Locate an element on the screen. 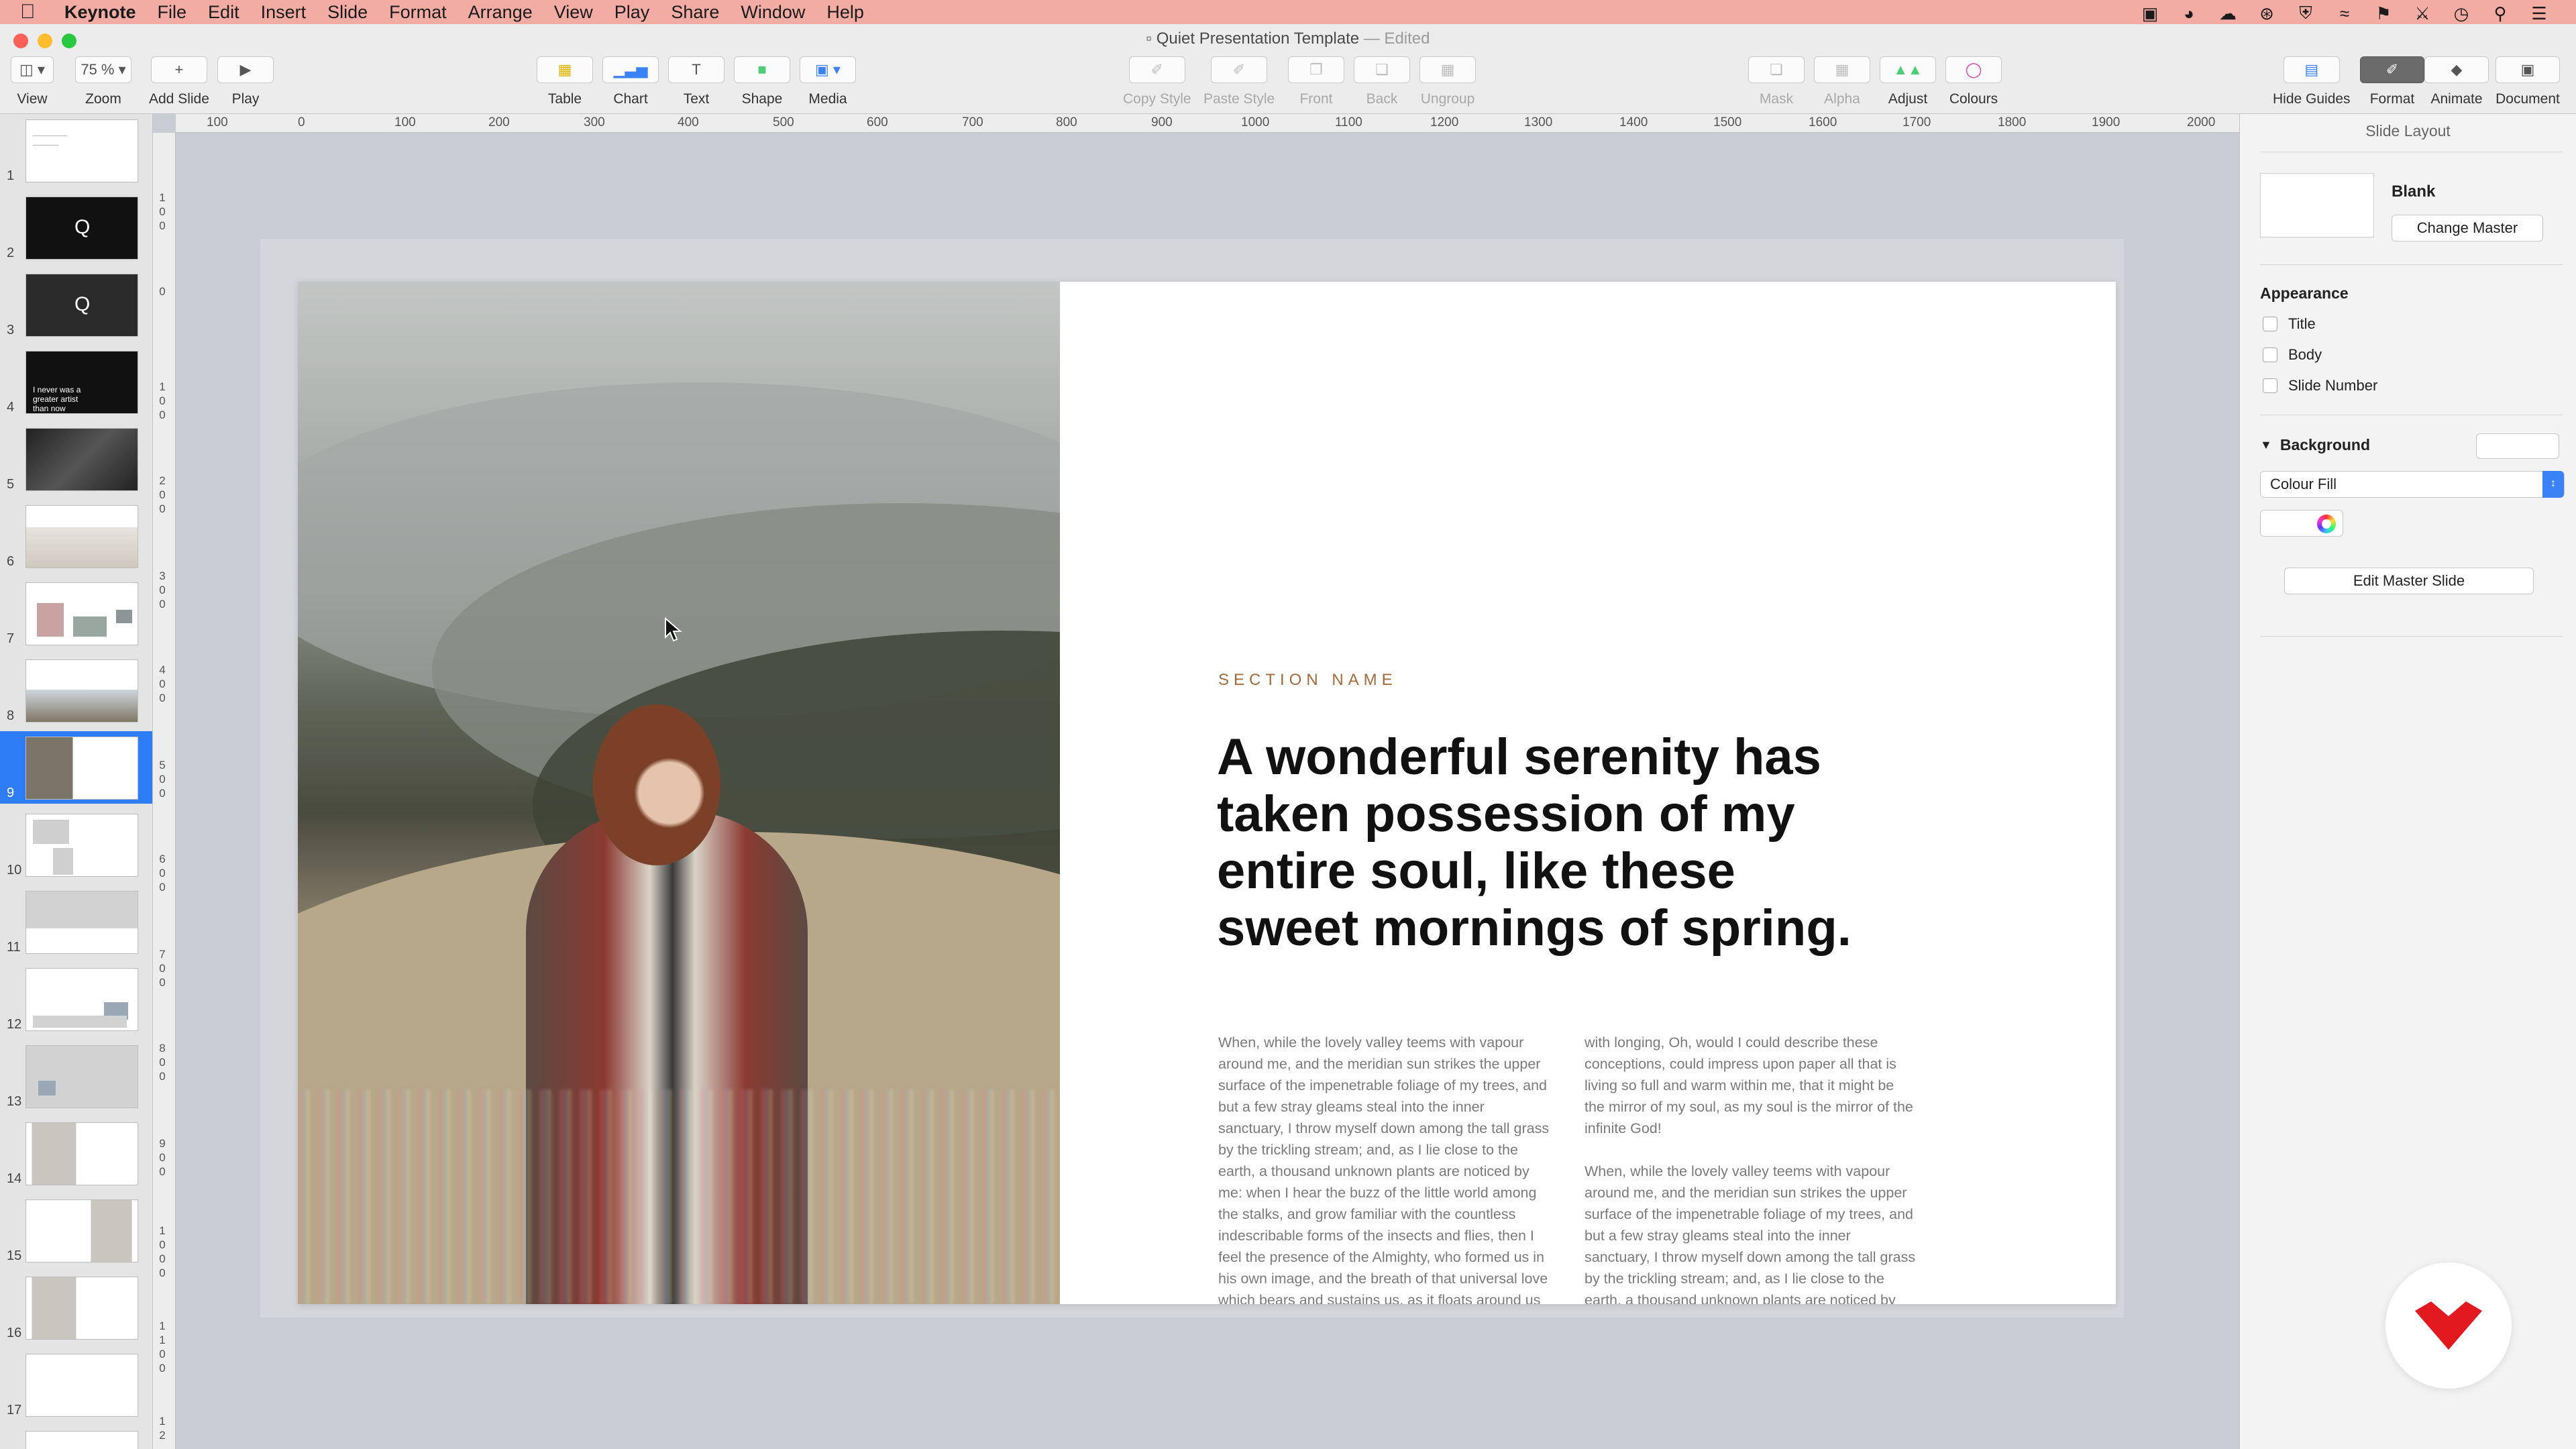 This screenshot has width=2576, height=1449. body-checkbox: Body is located at coordinates (2292, 355).